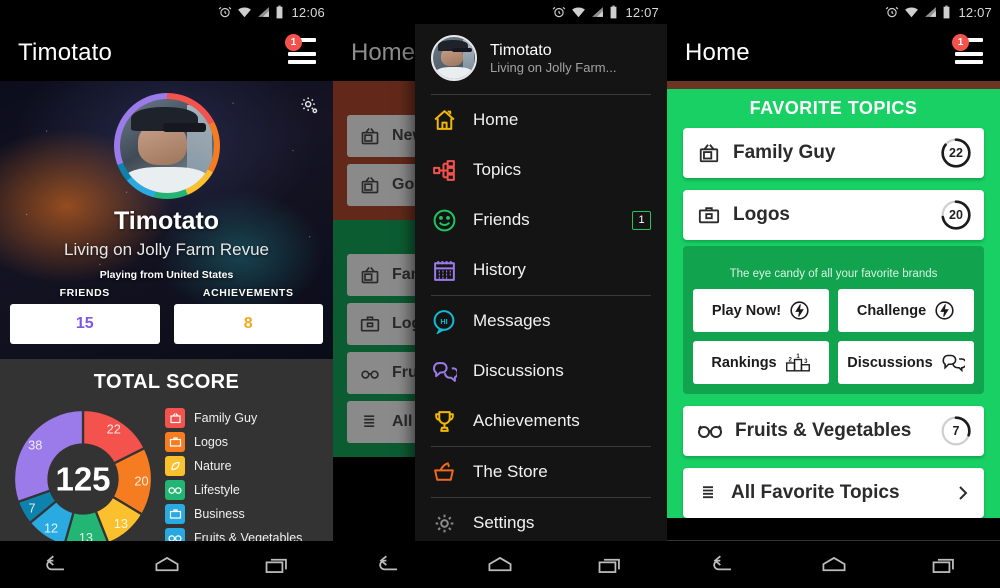 This screenshot has width=1000, height=588. Describe the element at coordinates (833, 12) in the screenshot. I see `status-bar-right: 12:07` at that location.